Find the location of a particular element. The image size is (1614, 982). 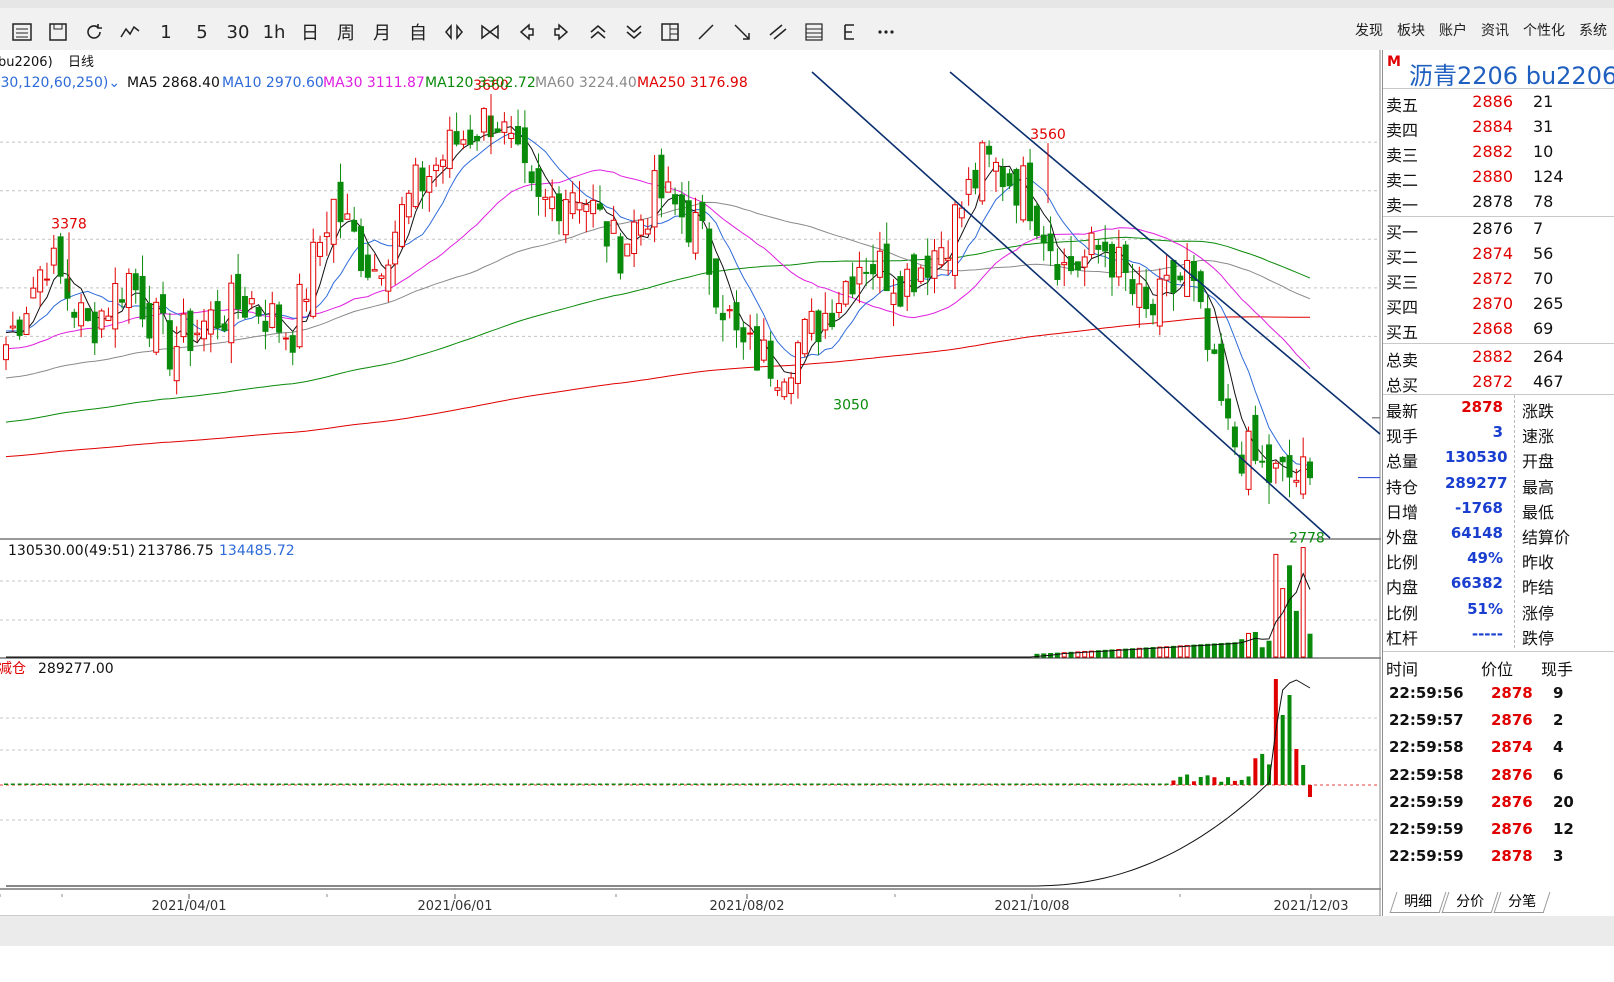

fib-tool-icon is located at coordinates (814, 32).